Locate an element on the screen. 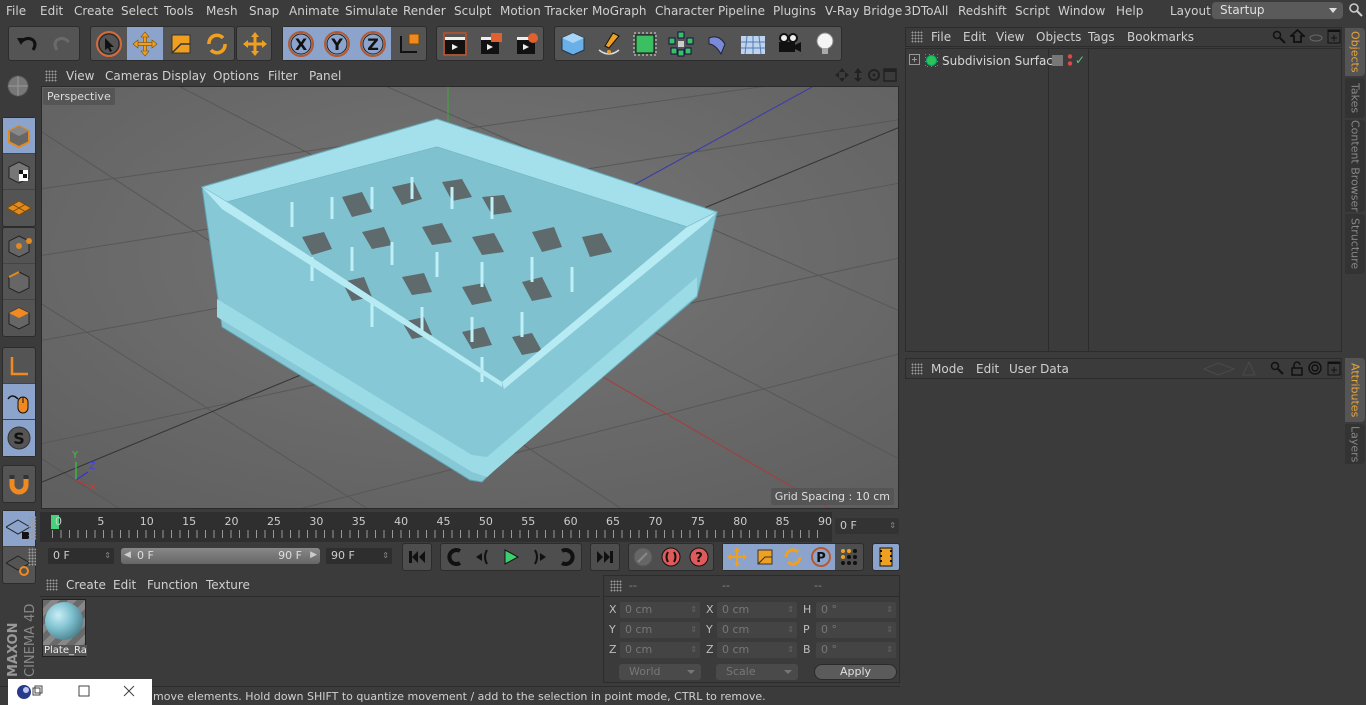 The height and width of the screenshot is (705, 1366). timeline-ruler: 0 5 10 15 20 25 30 35 40 45 50 55 60 65 70 75 80 85 90 is located at coordinates (436, 527).